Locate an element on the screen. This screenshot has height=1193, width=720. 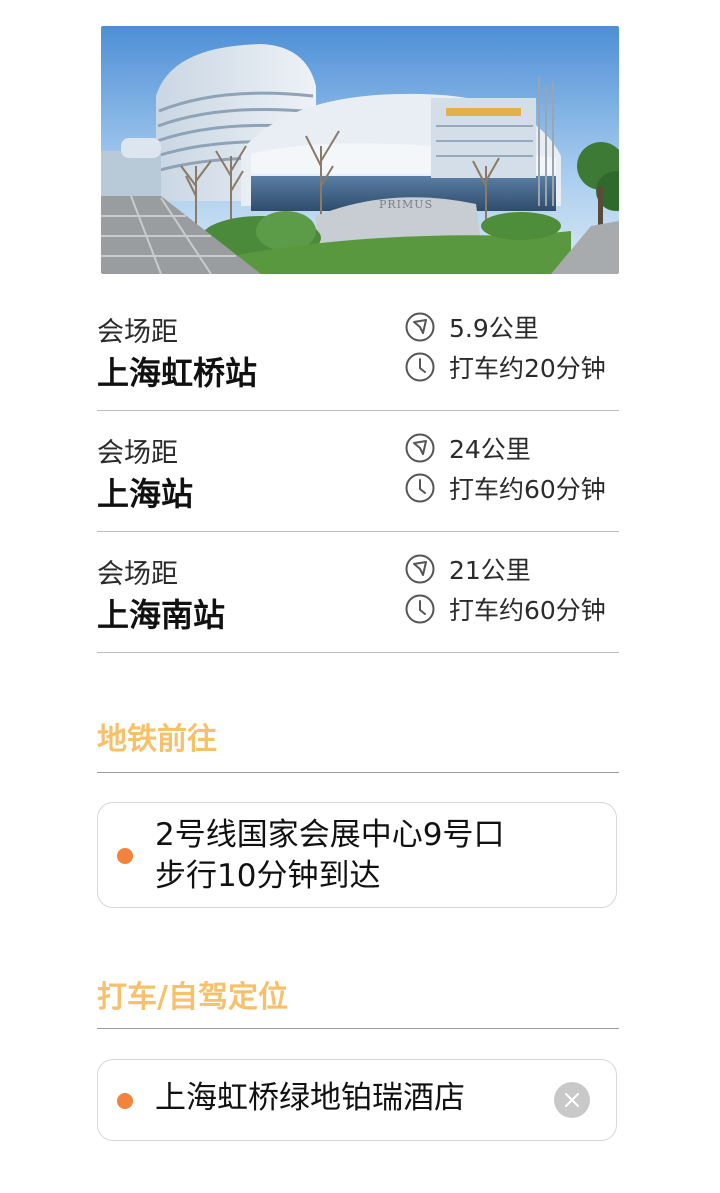
station-name: 上海南站 is located at coordinates (161, 615).